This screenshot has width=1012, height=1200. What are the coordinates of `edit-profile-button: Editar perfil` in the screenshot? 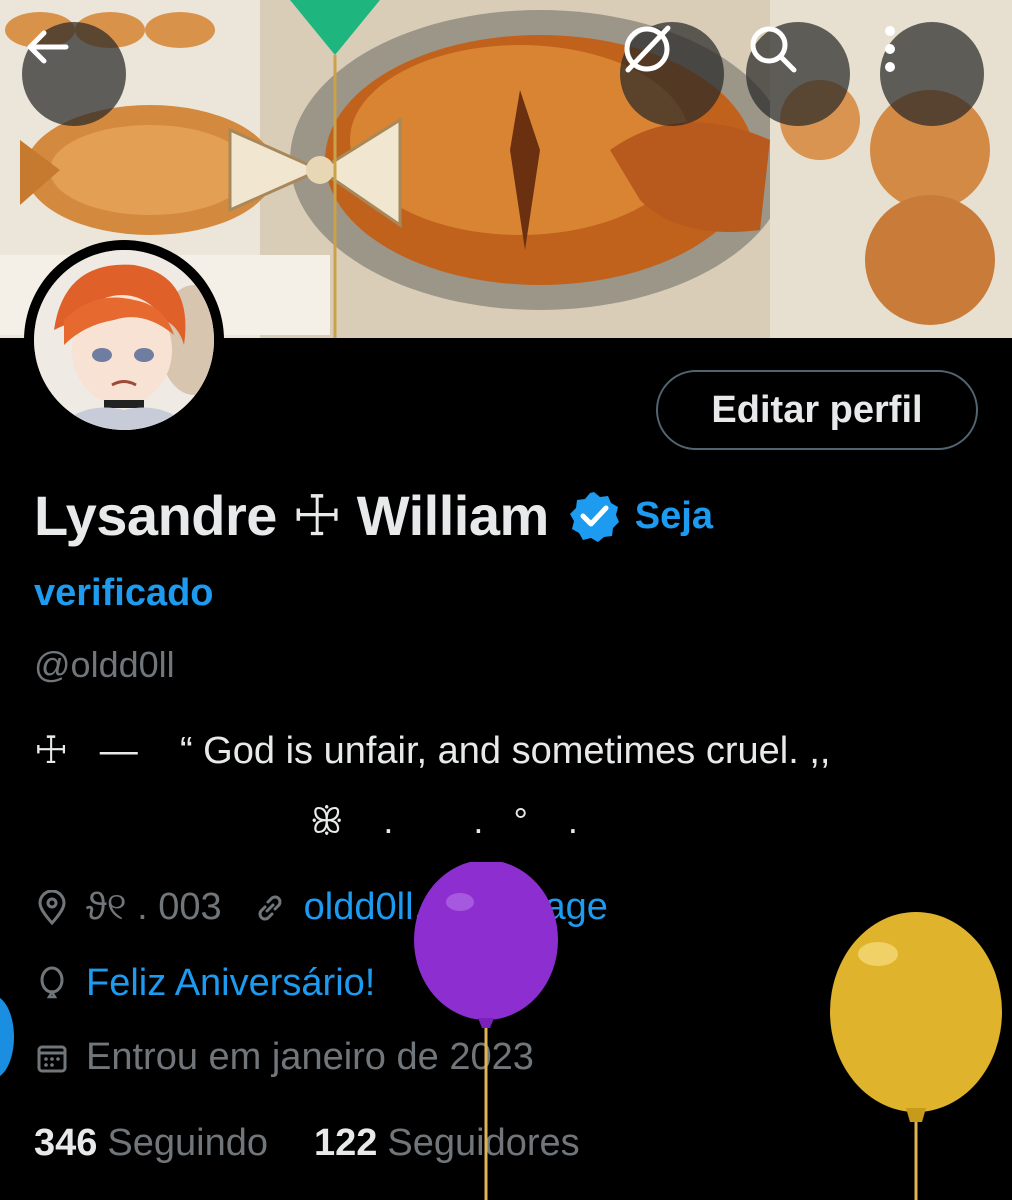 It's located at (817, 410).